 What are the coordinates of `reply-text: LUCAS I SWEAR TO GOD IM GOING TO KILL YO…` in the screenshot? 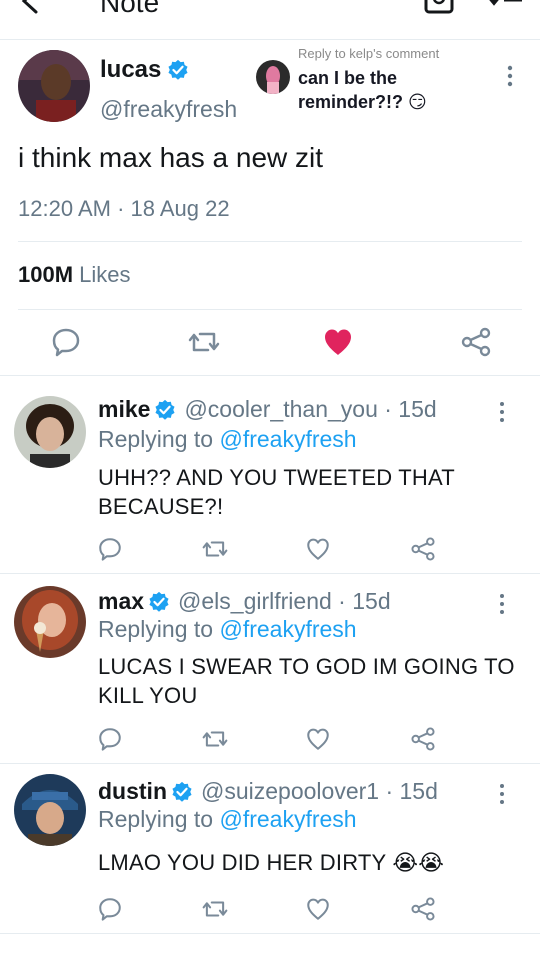 It's located at (306, 681).